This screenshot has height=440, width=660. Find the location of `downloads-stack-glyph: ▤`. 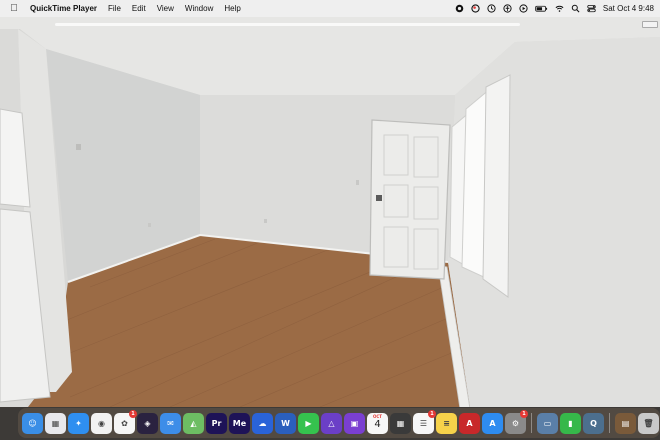

downloads-stack-glyph: ▤ is located at coordinates (625, 423).